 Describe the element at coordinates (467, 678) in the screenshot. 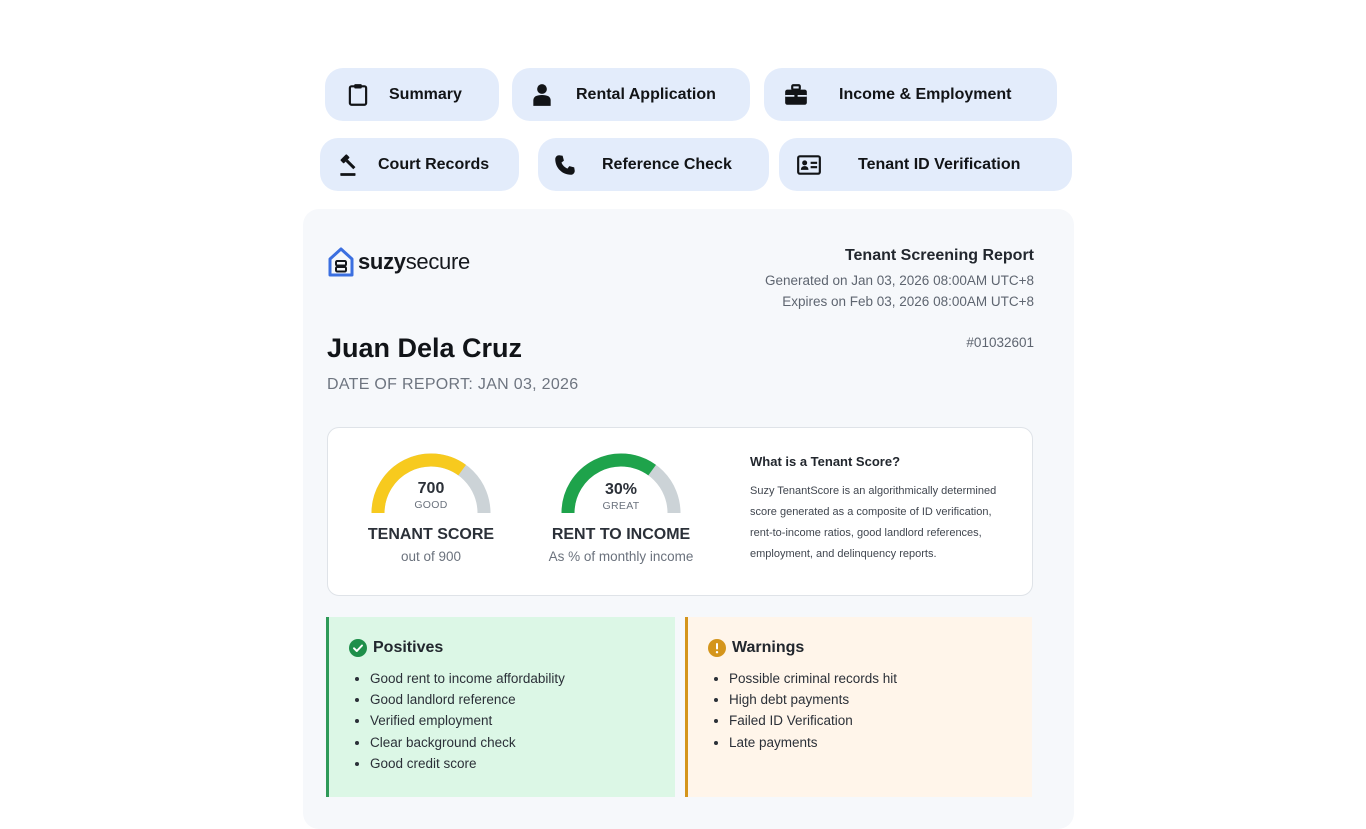

I see `list-item: Good rent to income affordability` at that location.